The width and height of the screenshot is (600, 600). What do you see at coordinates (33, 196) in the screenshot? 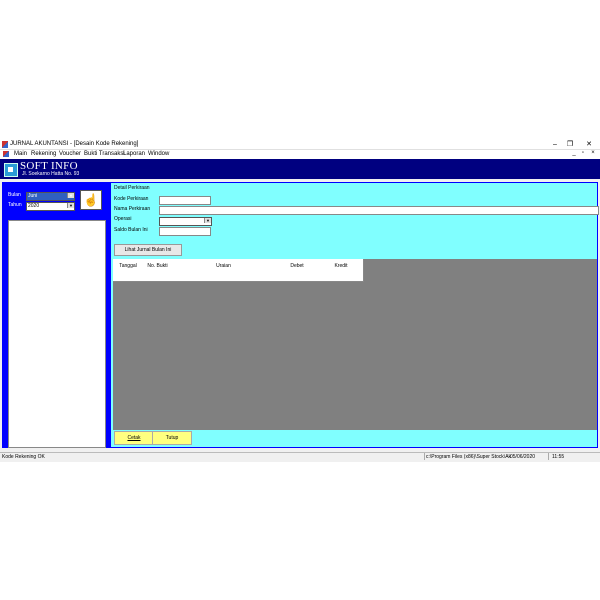
I see `bulan-value: Juni` at bounding box center [33, 196].